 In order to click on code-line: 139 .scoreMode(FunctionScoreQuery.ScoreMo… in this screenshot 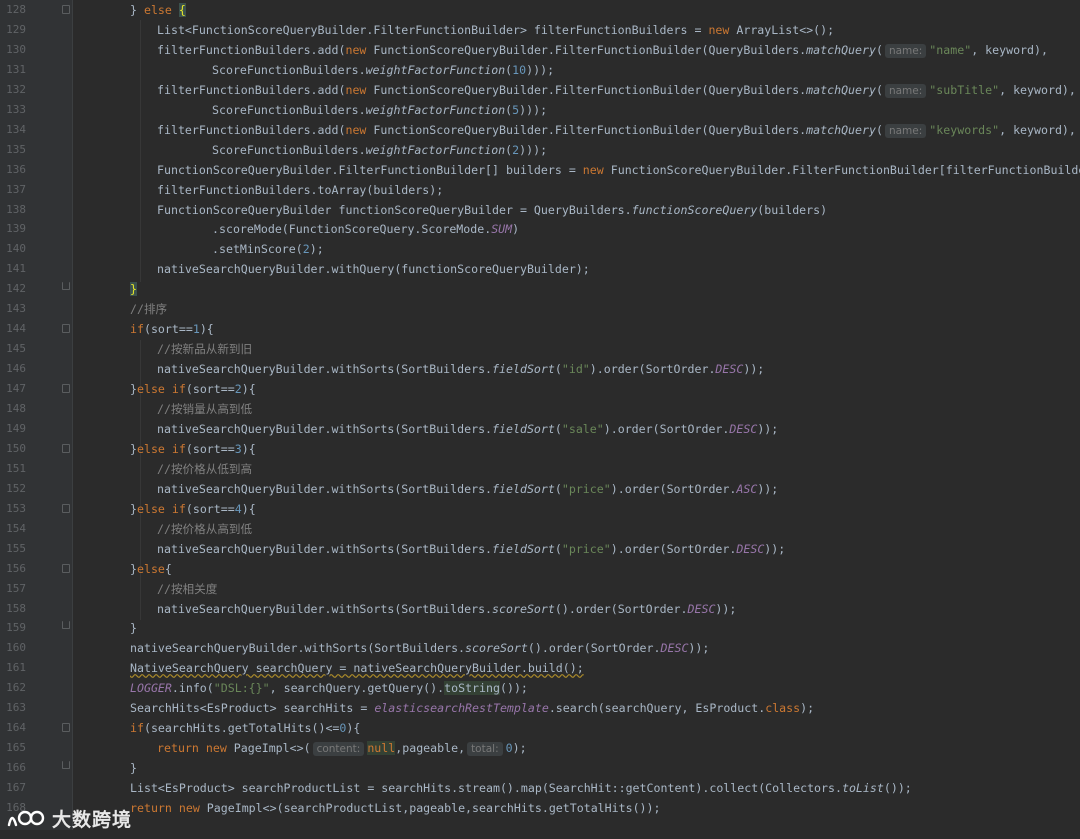, I will do `click(540, 229)`.